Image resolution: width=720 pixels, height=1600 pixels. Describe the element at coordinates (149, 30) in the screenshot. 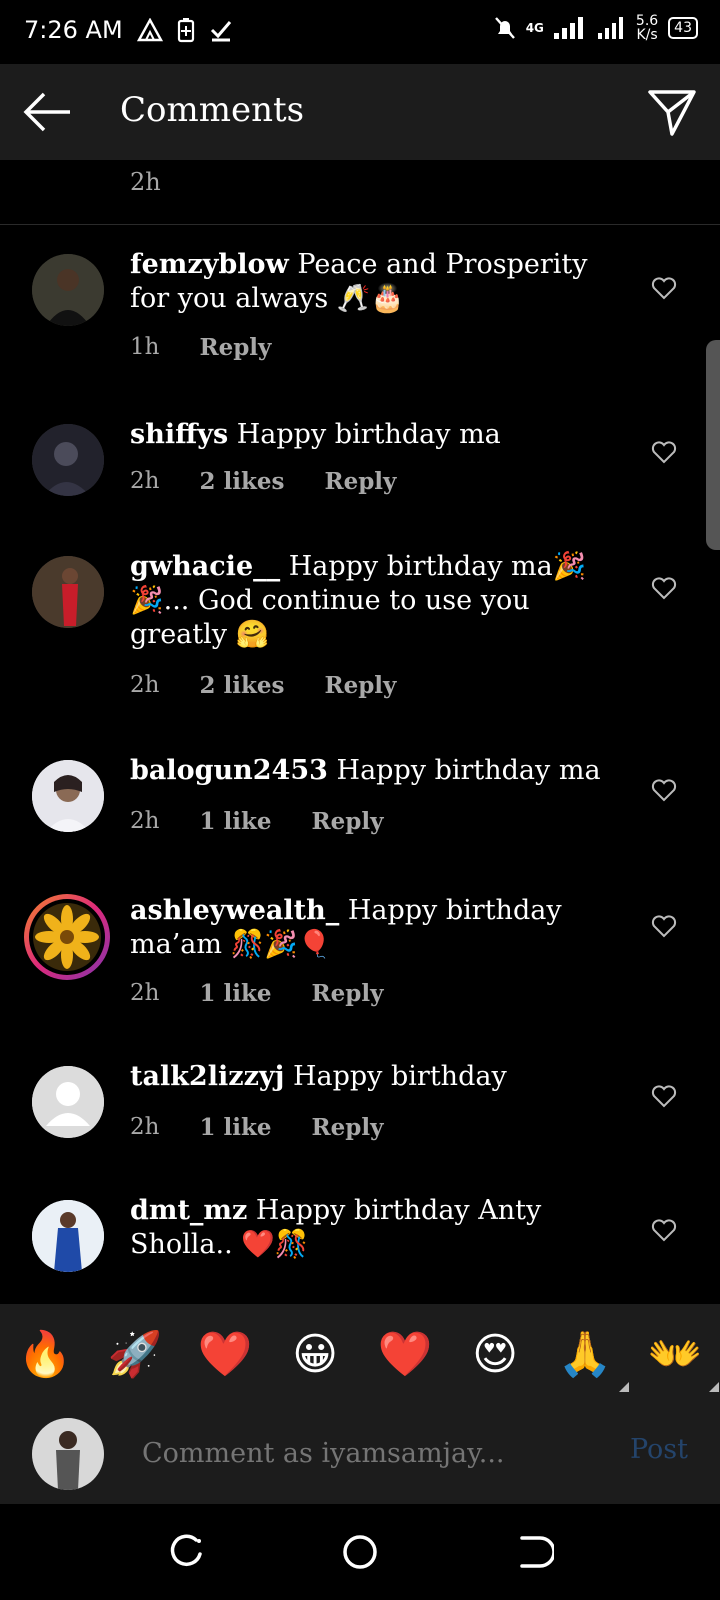

I see `alert-triangle-icon` at that location.